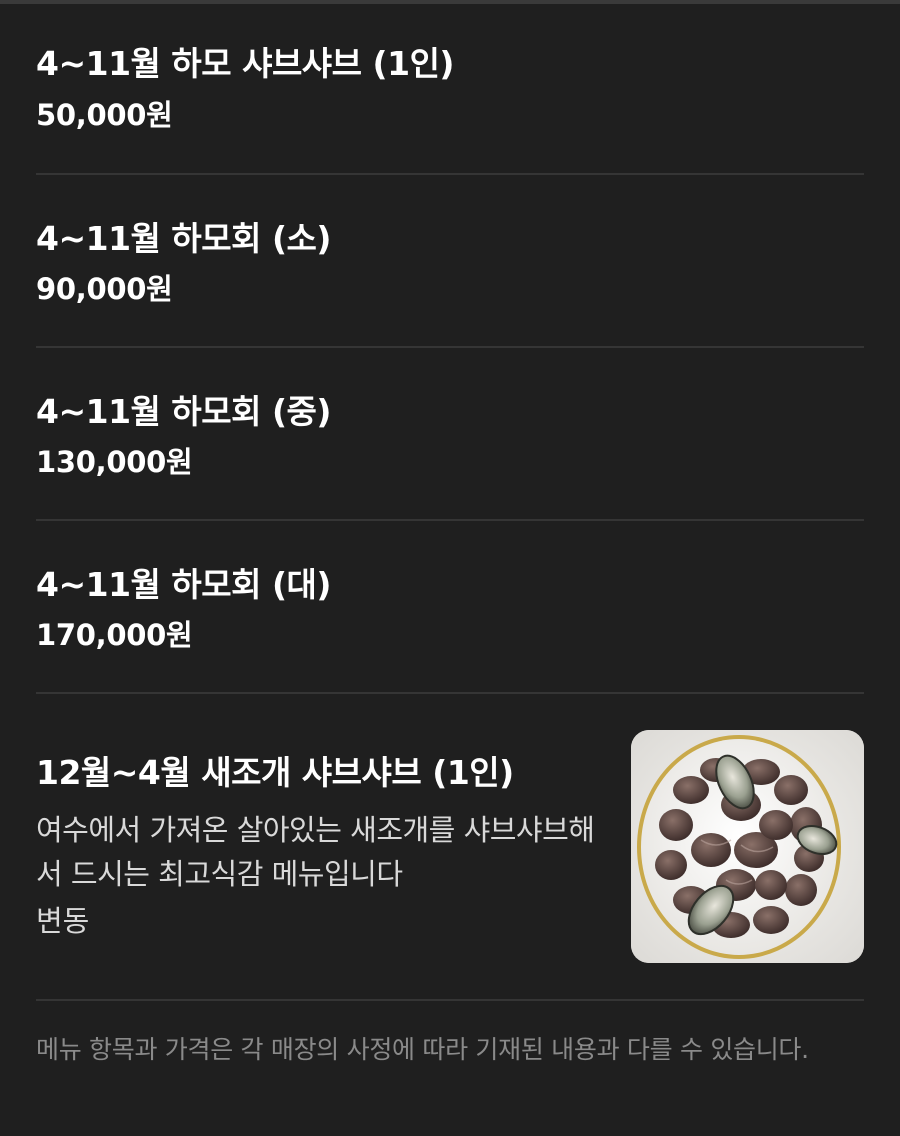  Describe the element at coordinates (315, 852) in the screenshot. I see `featured-menu-description: 여수에서 가져온 살아있는 새조개를 샤브샤브해서 드시는 최고식감 메뉴입니다` at that location.